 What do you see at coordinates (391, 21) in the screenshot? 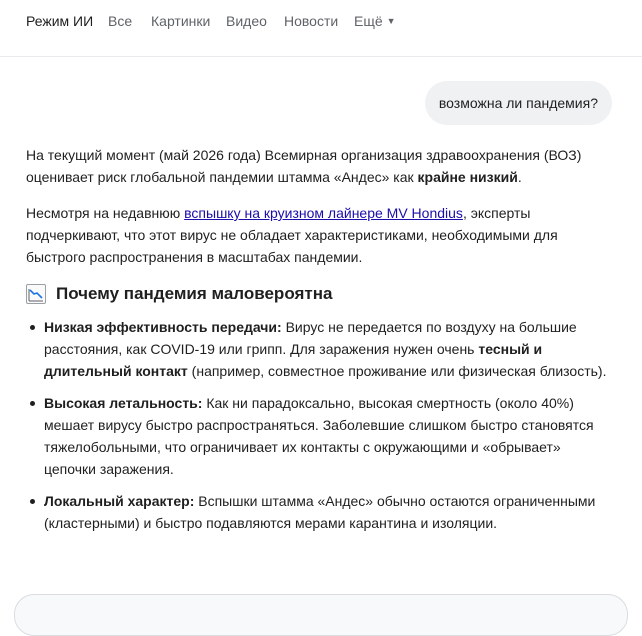
I see `caret-down-icon: ▼` at bounding box center [391, 21].